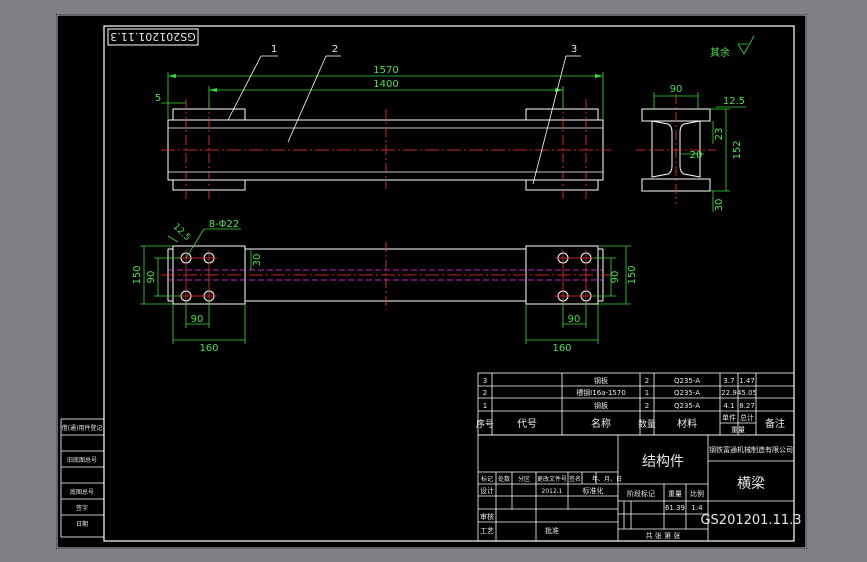 The height and width of the screenshot is (562, 867). What do you see at coordinates (601, 423) in the screenshot?
I see `bom-header-name: 名称` at bounding box center [601, 423].